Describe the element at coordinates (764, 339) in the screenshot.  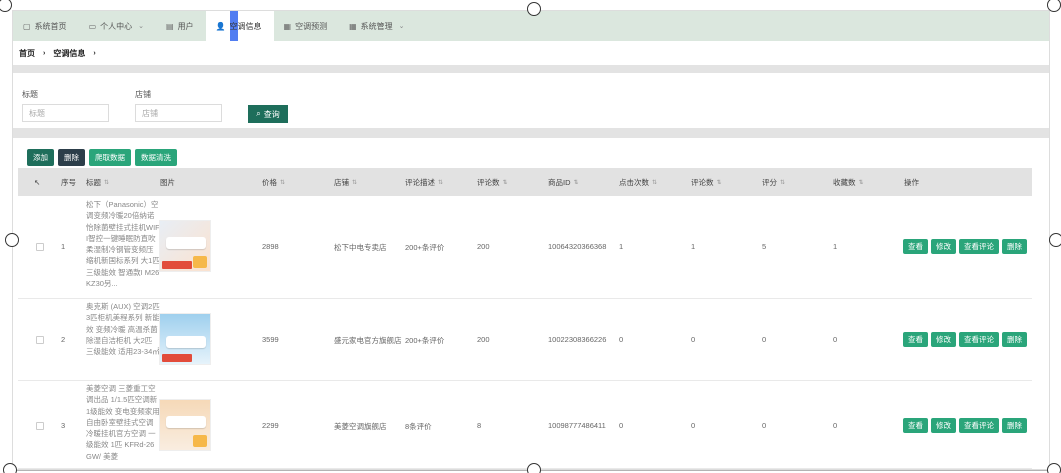
I see `cell-score: 0` at that location.